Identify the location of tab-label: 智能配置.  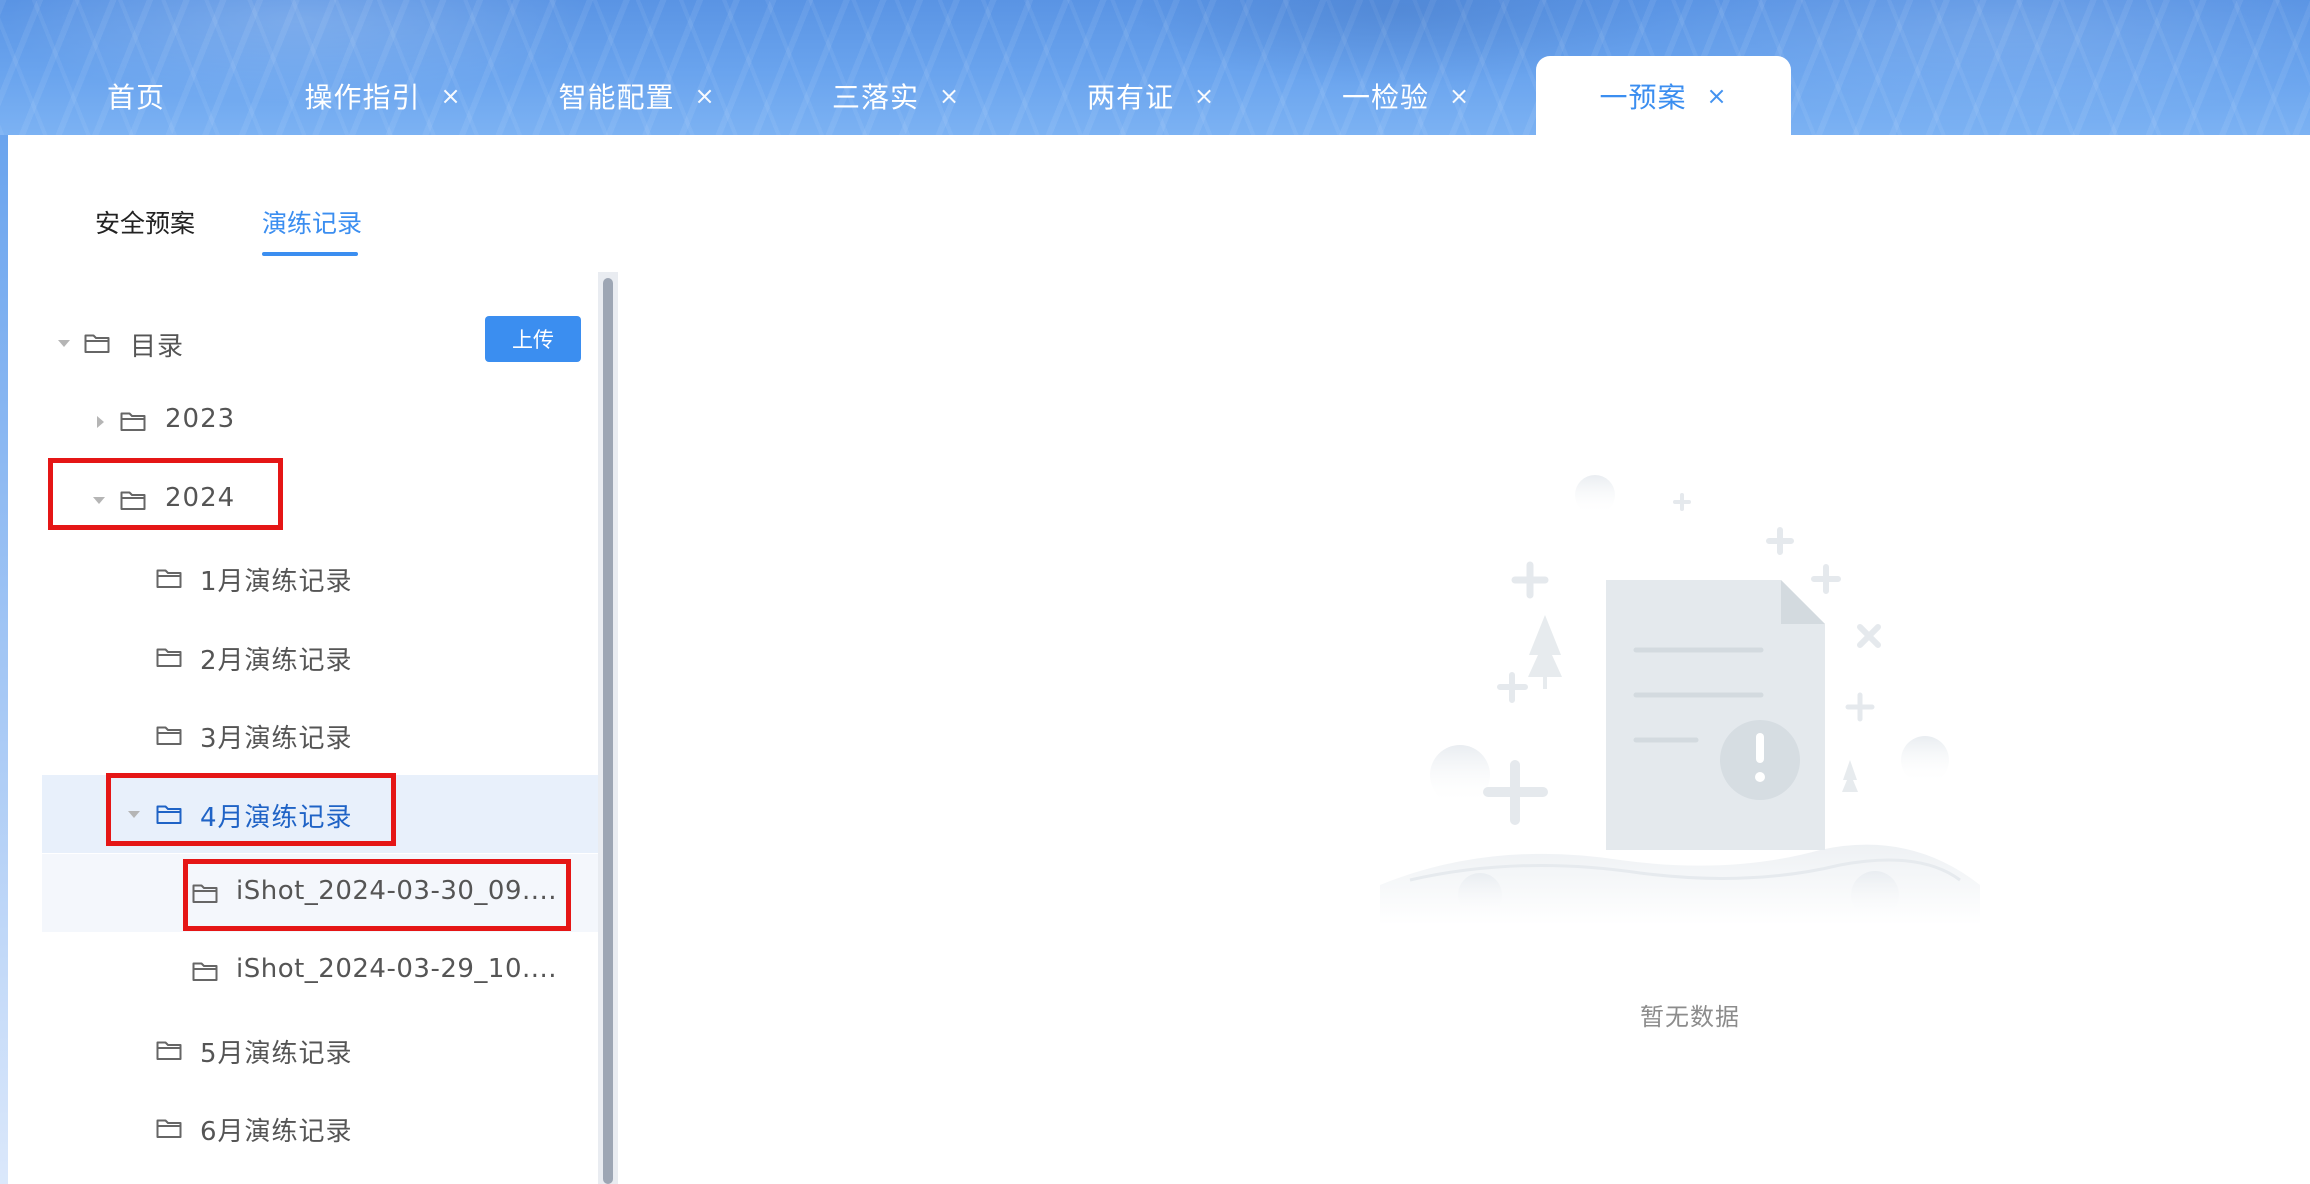
(616, 97).